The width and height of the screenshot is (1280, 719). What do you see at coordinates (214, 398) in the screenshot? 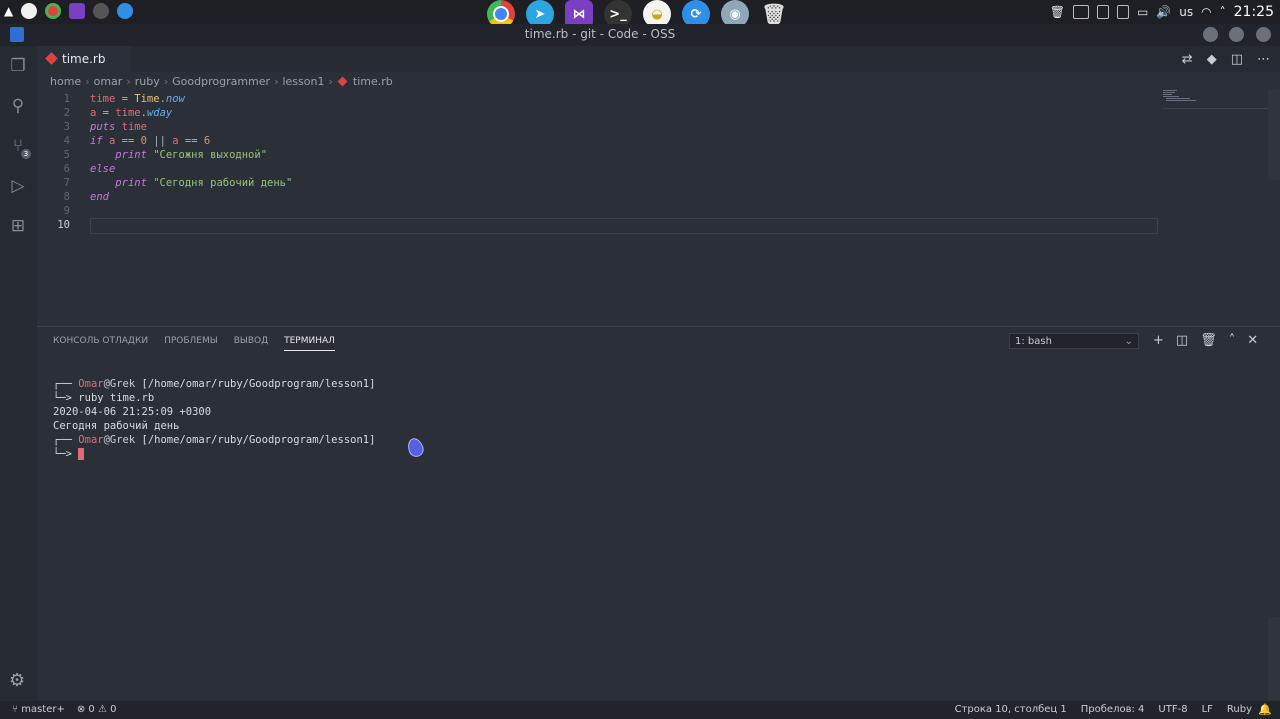
I see `command-line: └─> ruby time.rb` at bounding box center [214, 398].